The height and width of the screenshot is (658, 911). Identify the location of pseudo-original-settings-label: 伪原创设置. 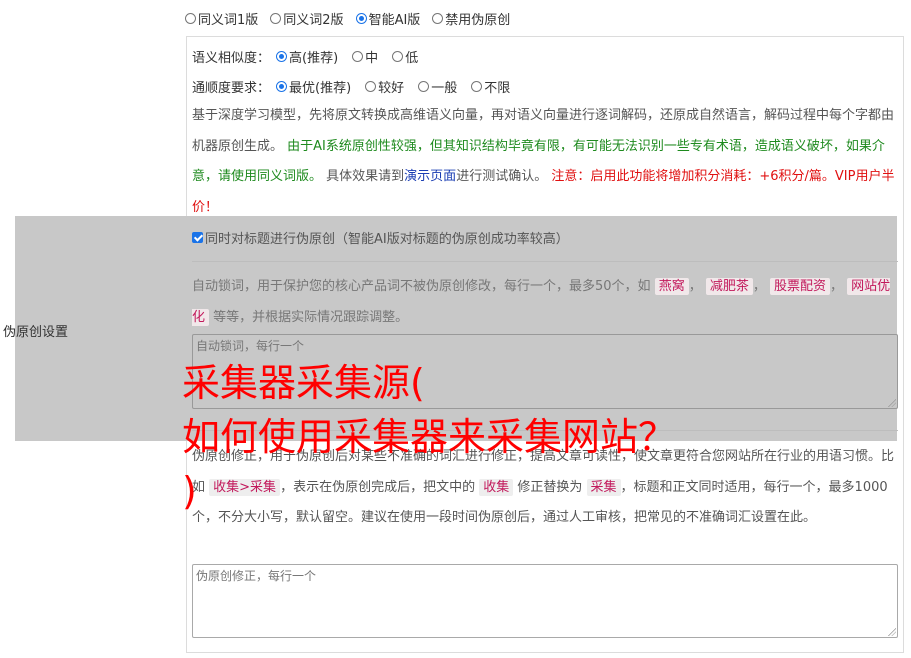
(36, 332).